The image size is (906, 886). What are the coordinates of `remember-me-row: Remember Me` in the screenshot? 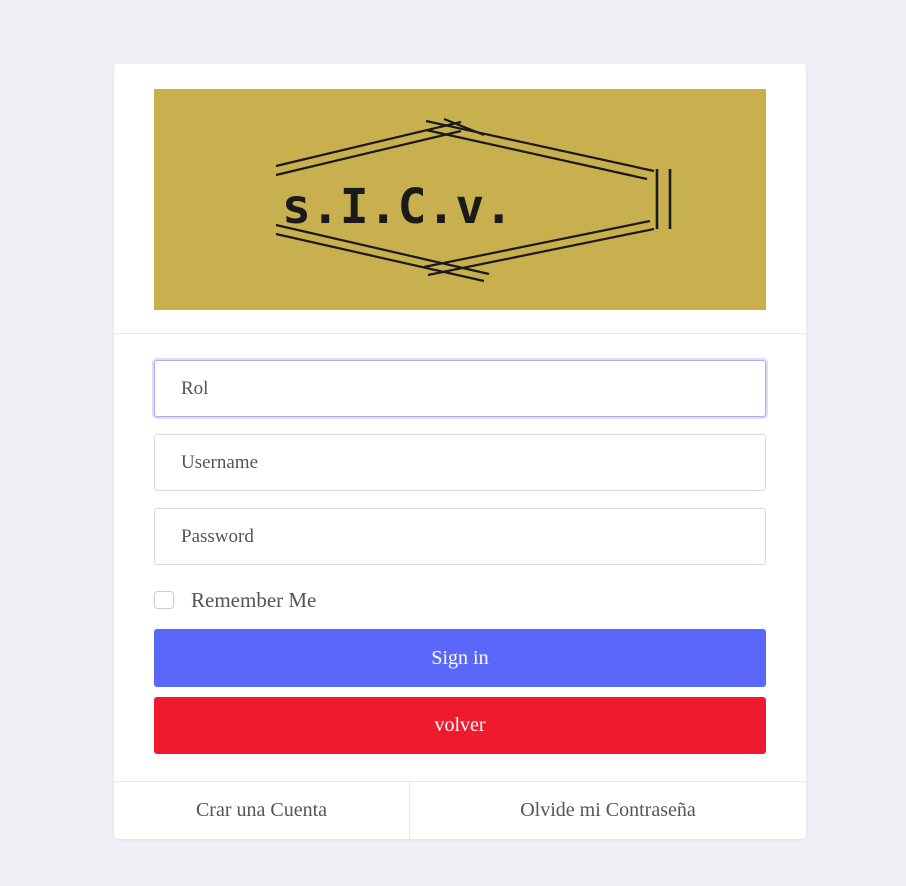 It's located at (460, 600).